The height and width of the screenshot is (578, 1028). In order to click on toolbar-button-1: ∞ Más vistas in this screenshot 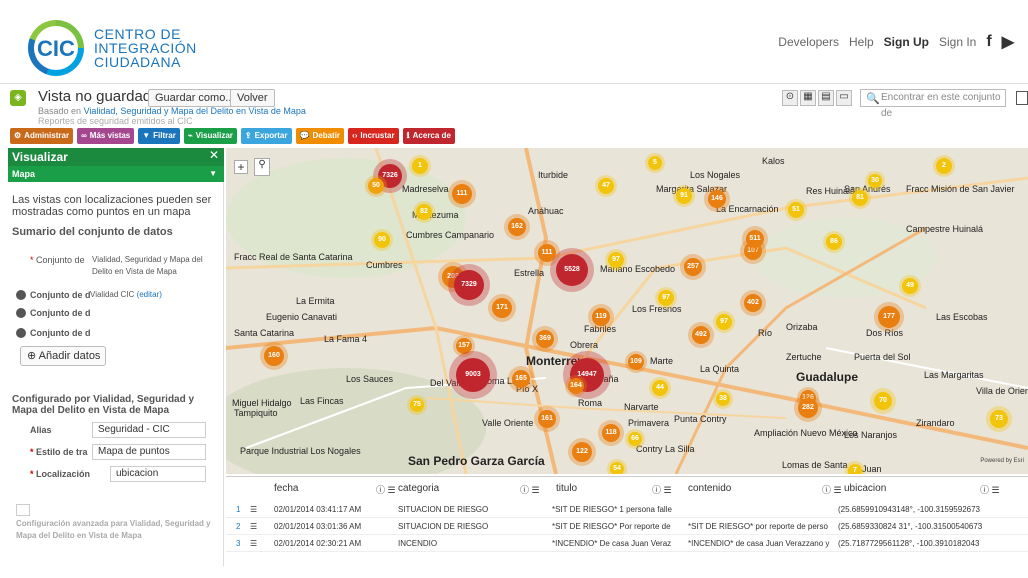, I will do `click(106, 136)`.